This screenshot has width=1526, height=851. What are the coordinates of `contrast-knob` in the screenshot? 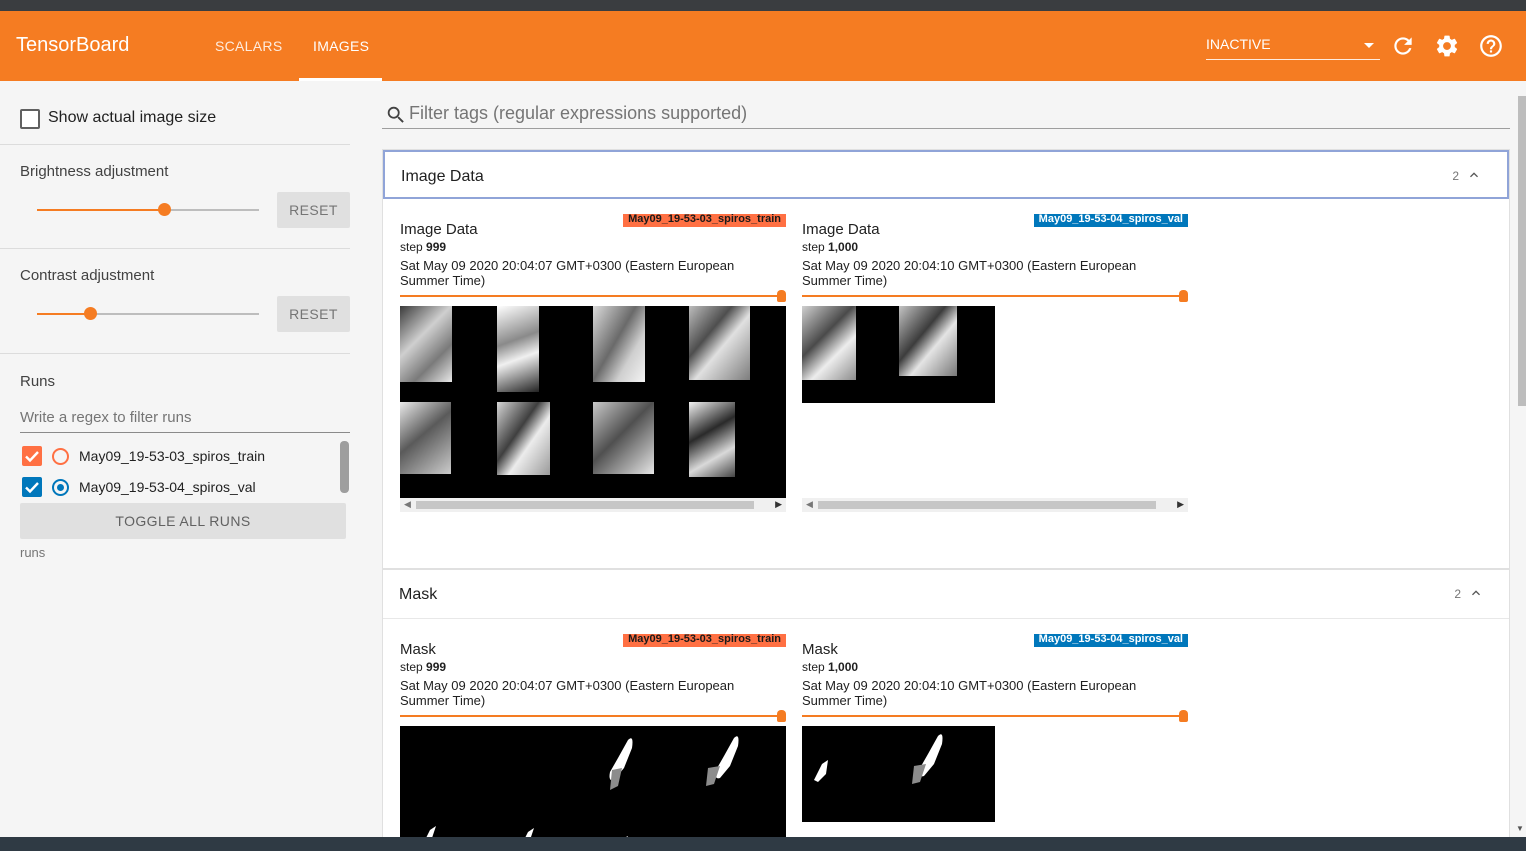 It's located at (91, 313).